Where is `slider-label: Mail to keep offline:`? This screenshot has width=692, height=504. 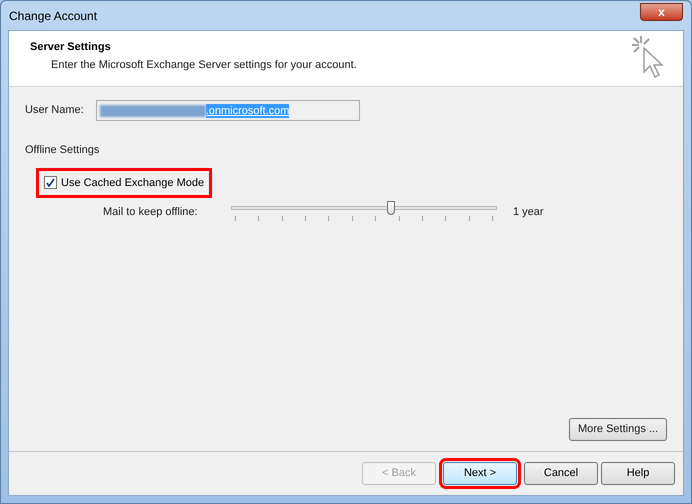
slider-label: Mail to keep offline: is located at coordinates (151, 212).